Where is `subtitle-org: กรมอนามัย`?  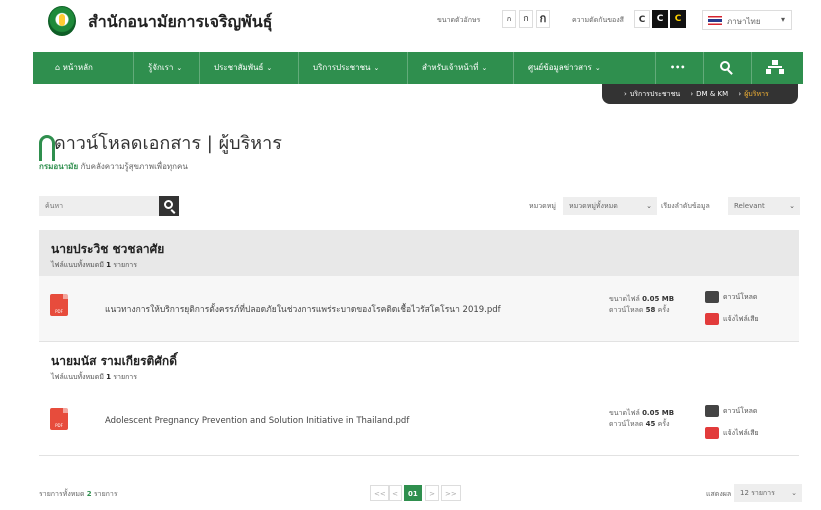 subtitle-org: กรมอนามัย is located at coordinates (59, 166).